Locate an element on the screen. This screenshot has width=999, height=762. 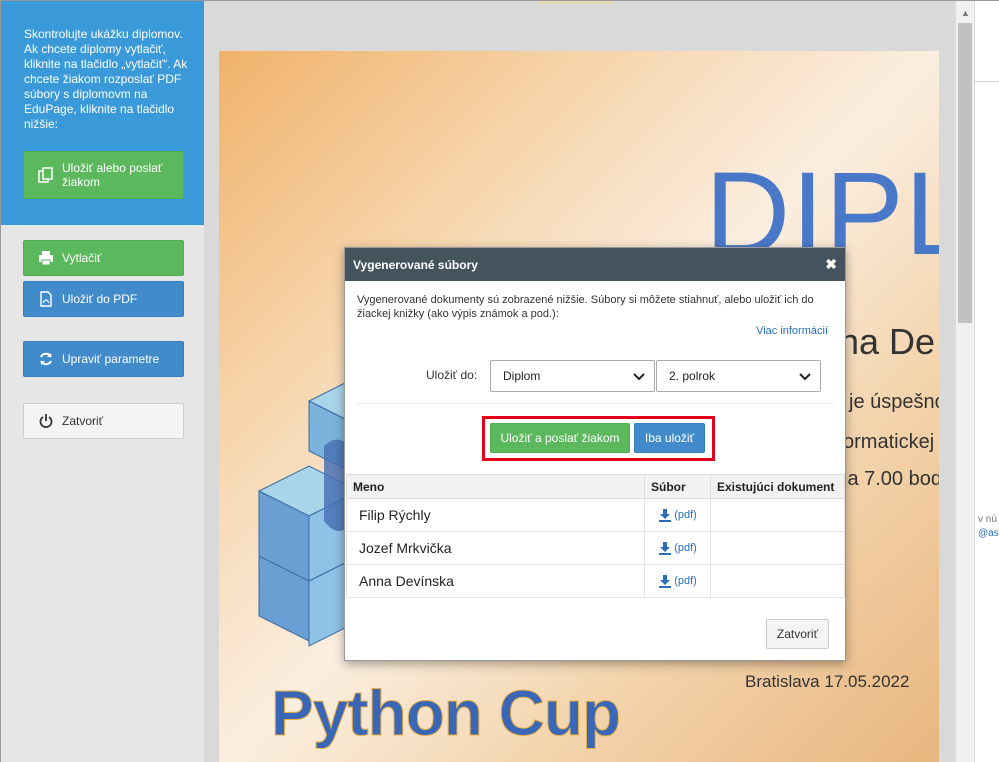
vertical-scrollbar: ▲ is located at coordinates (964, 381).